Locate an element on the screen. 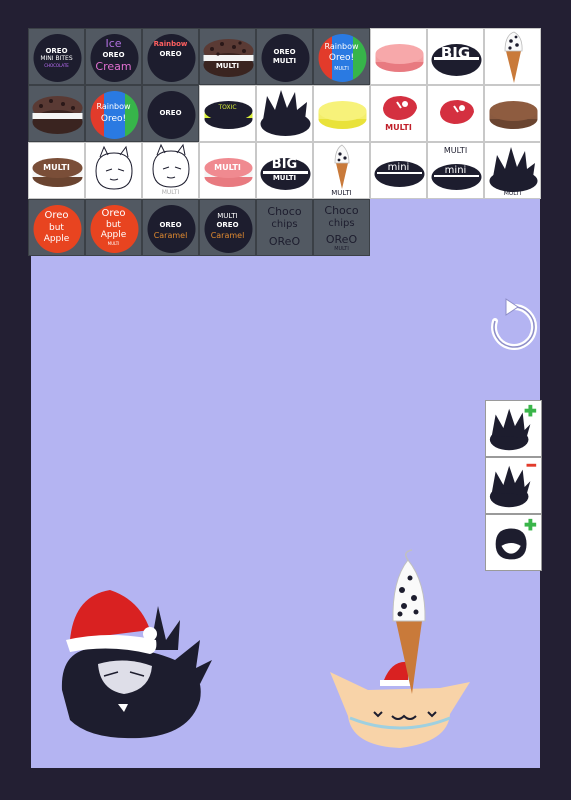  tile-brown-oreo-multi: MULTI is located at coordinates (56, 170).